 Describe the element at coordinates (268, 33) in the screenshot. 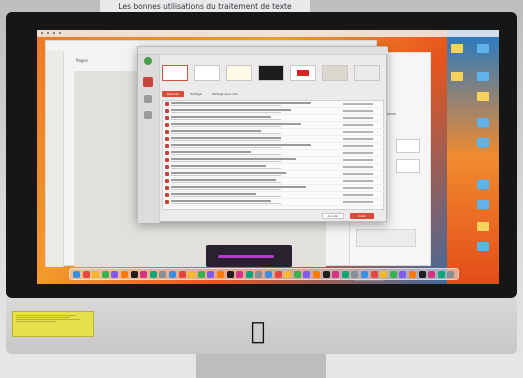

I see `menu-bar` at that location.